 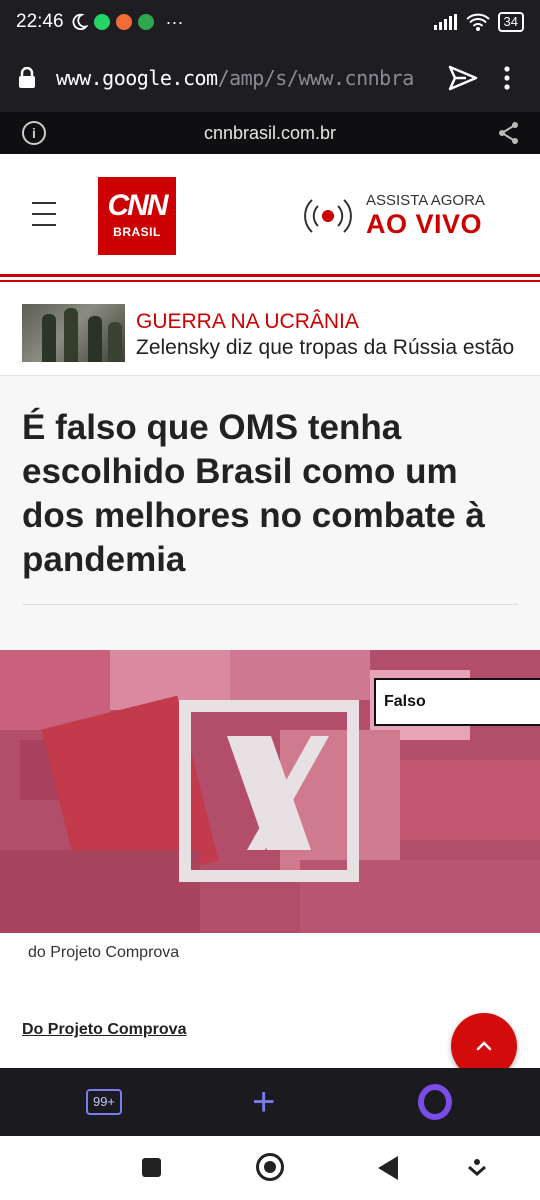 I want to click on url-field: www.google.com/amp/s/www.cnnbra, so click(x=241, y=78).